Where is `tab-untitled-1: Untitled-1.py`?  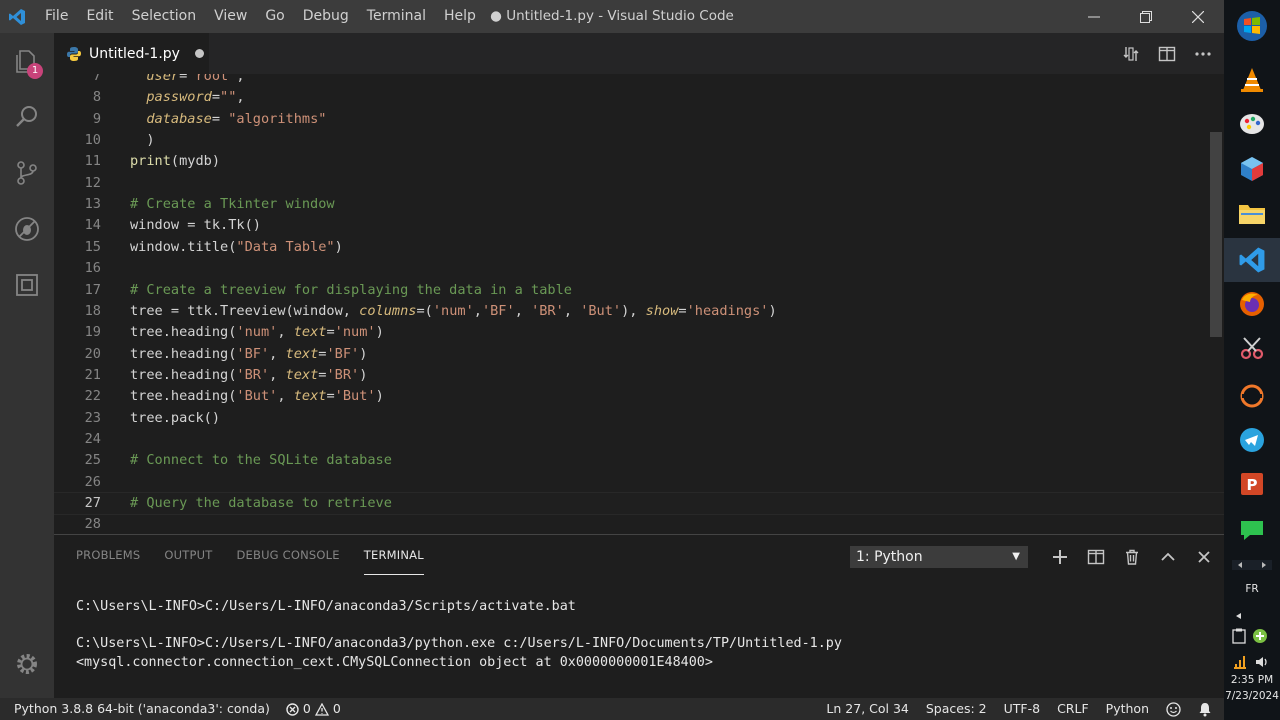
tab-untitled-1: Untitled-1.py is located at coordinates (131, 53).